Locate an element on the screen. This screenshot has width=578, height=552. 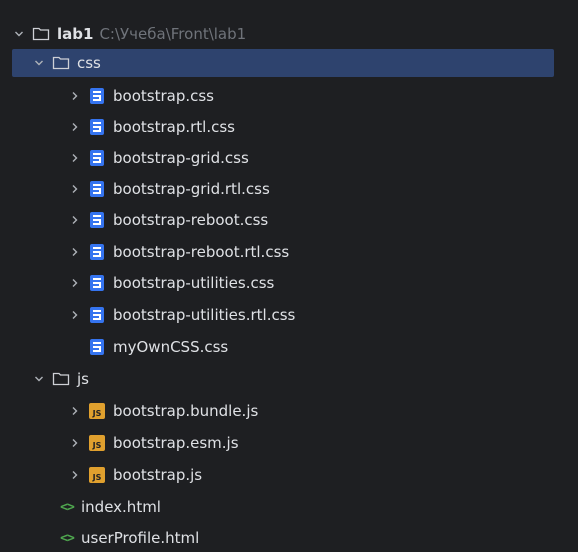
tree-item-js-file: JS bootstrap.js is located at coordinates (283, 475).